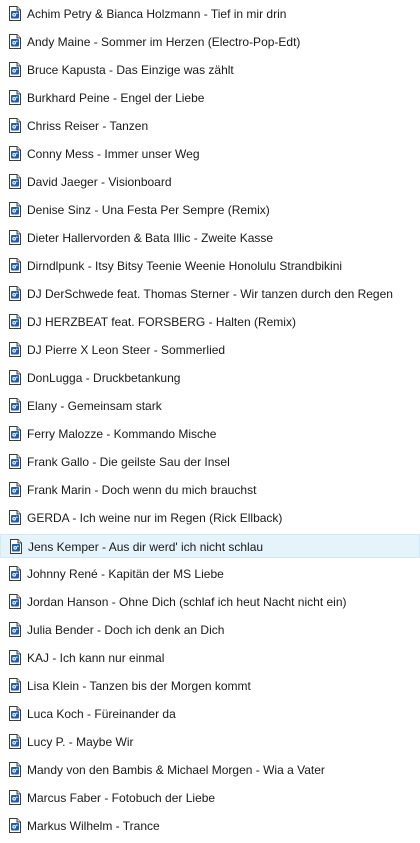  Describe the element at coordinates (210, 182) in the screenshot. I see `list-item: David Jaeger - Visionboard` at that location.